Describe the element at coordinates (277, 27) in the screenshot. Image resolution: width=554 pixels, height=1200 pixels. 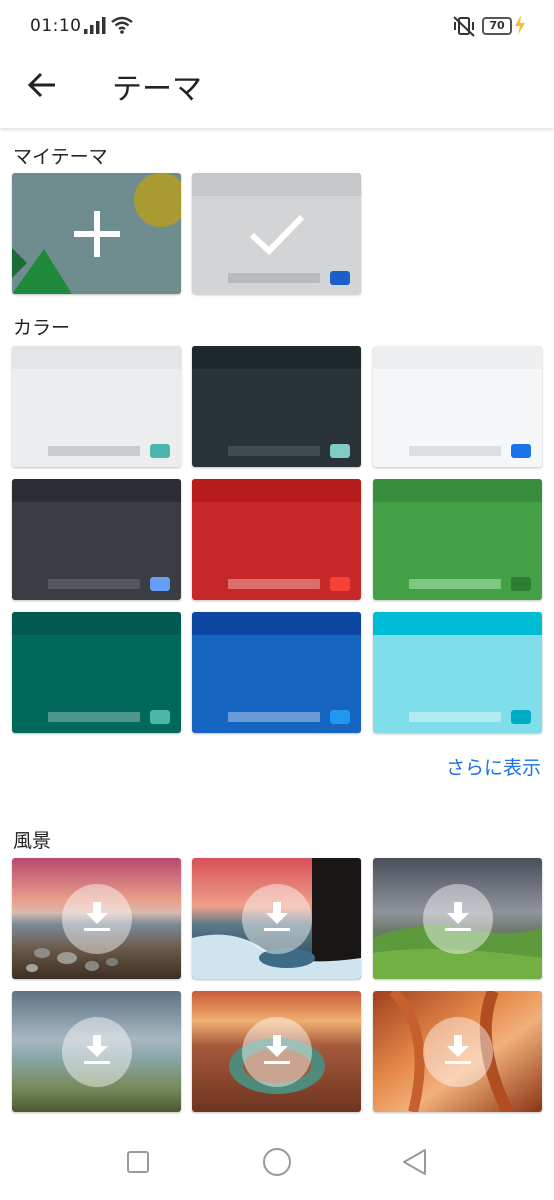
I see `status-bar: 01:10 70` at that location.